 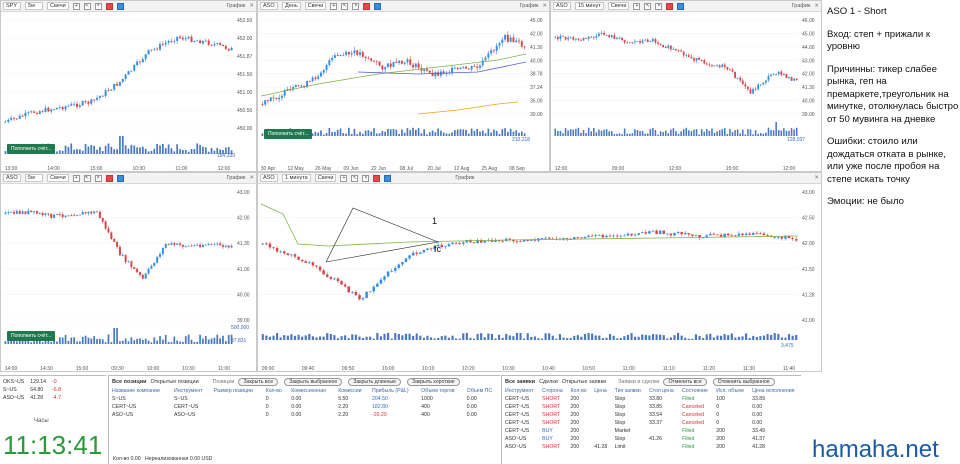 What do you see at coordinates (304, 407) in the screenshot?
I see `table-row: CERT~US CERT~US 0 0.00 2.20 182.80 400 0.00` at bounding box center [304, 407].